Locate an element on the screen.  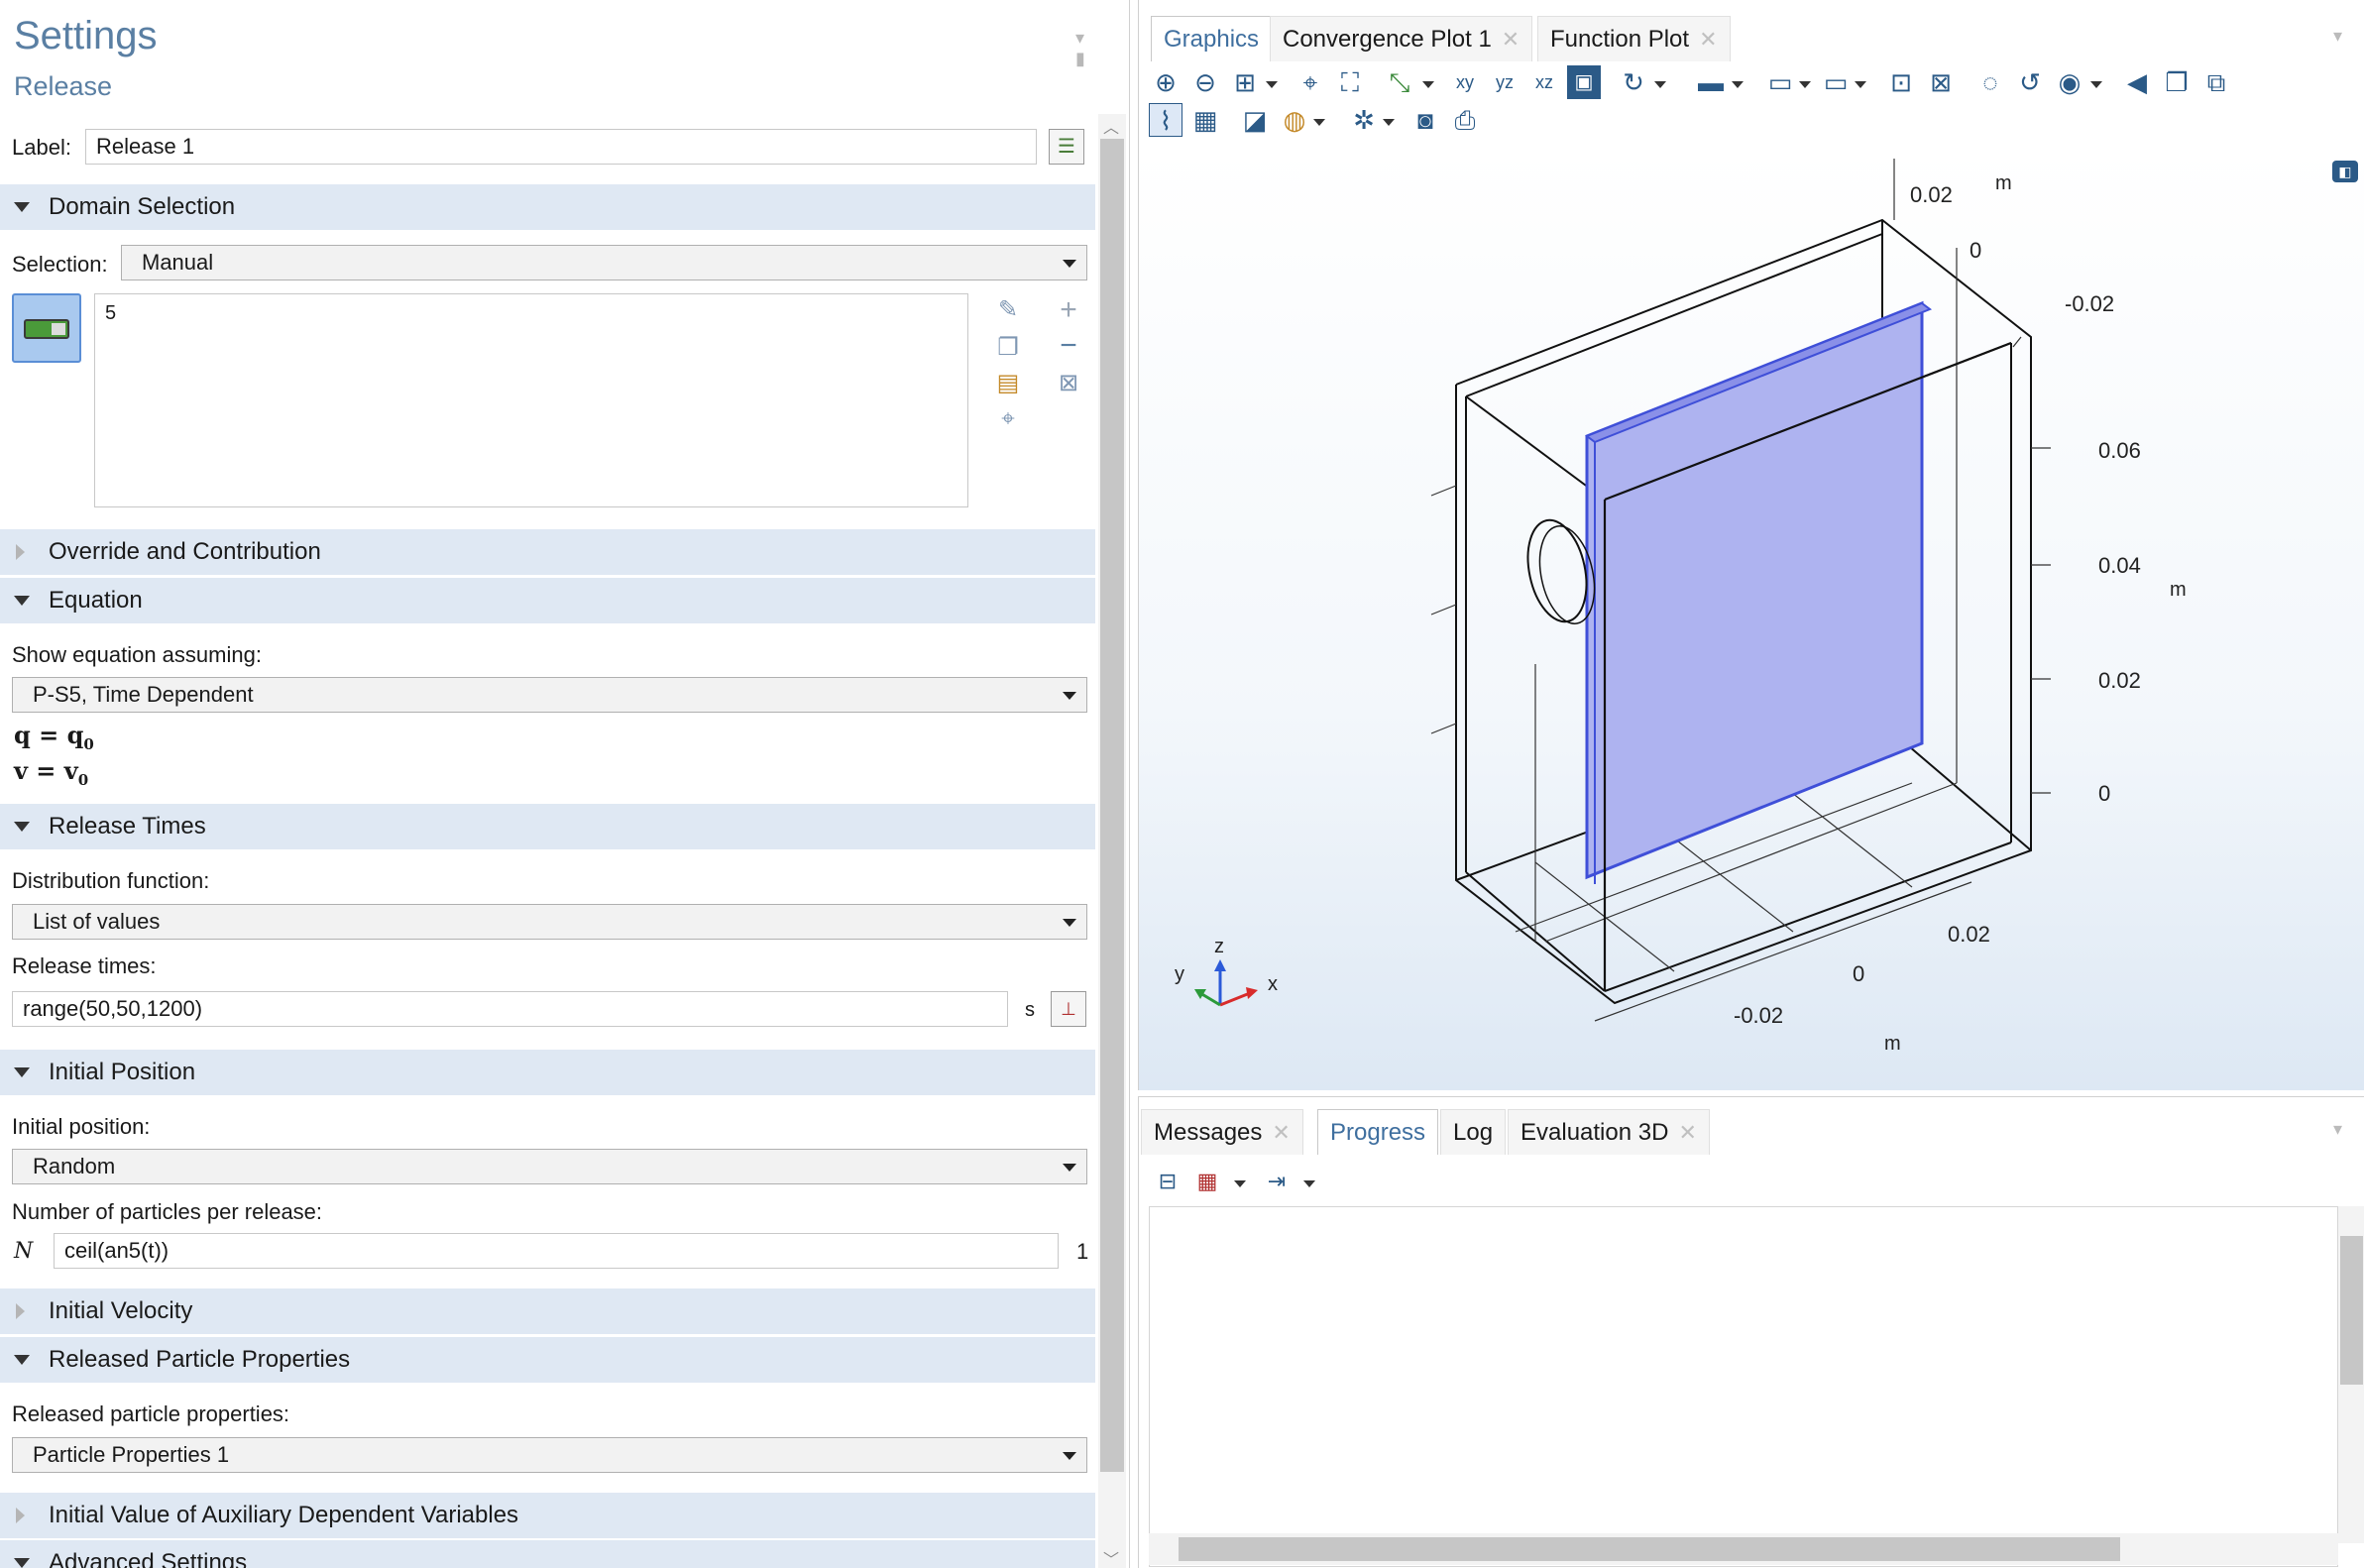
tab-evaluation-3d: Evaluation 3D ✕ is located at coordinates (1609, 1132).